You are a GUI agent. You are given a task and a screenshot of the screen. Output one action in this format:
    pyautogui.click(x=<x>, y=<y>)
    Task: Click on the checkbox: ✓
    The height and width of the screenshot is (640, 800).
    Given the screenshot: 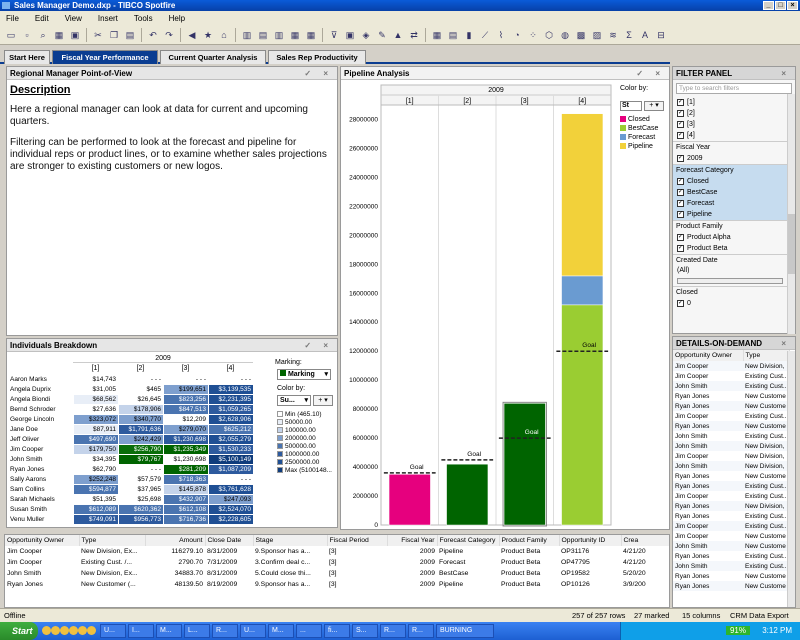 What is the action you would take?
    pyautogui.click(x=680, y=203)
    